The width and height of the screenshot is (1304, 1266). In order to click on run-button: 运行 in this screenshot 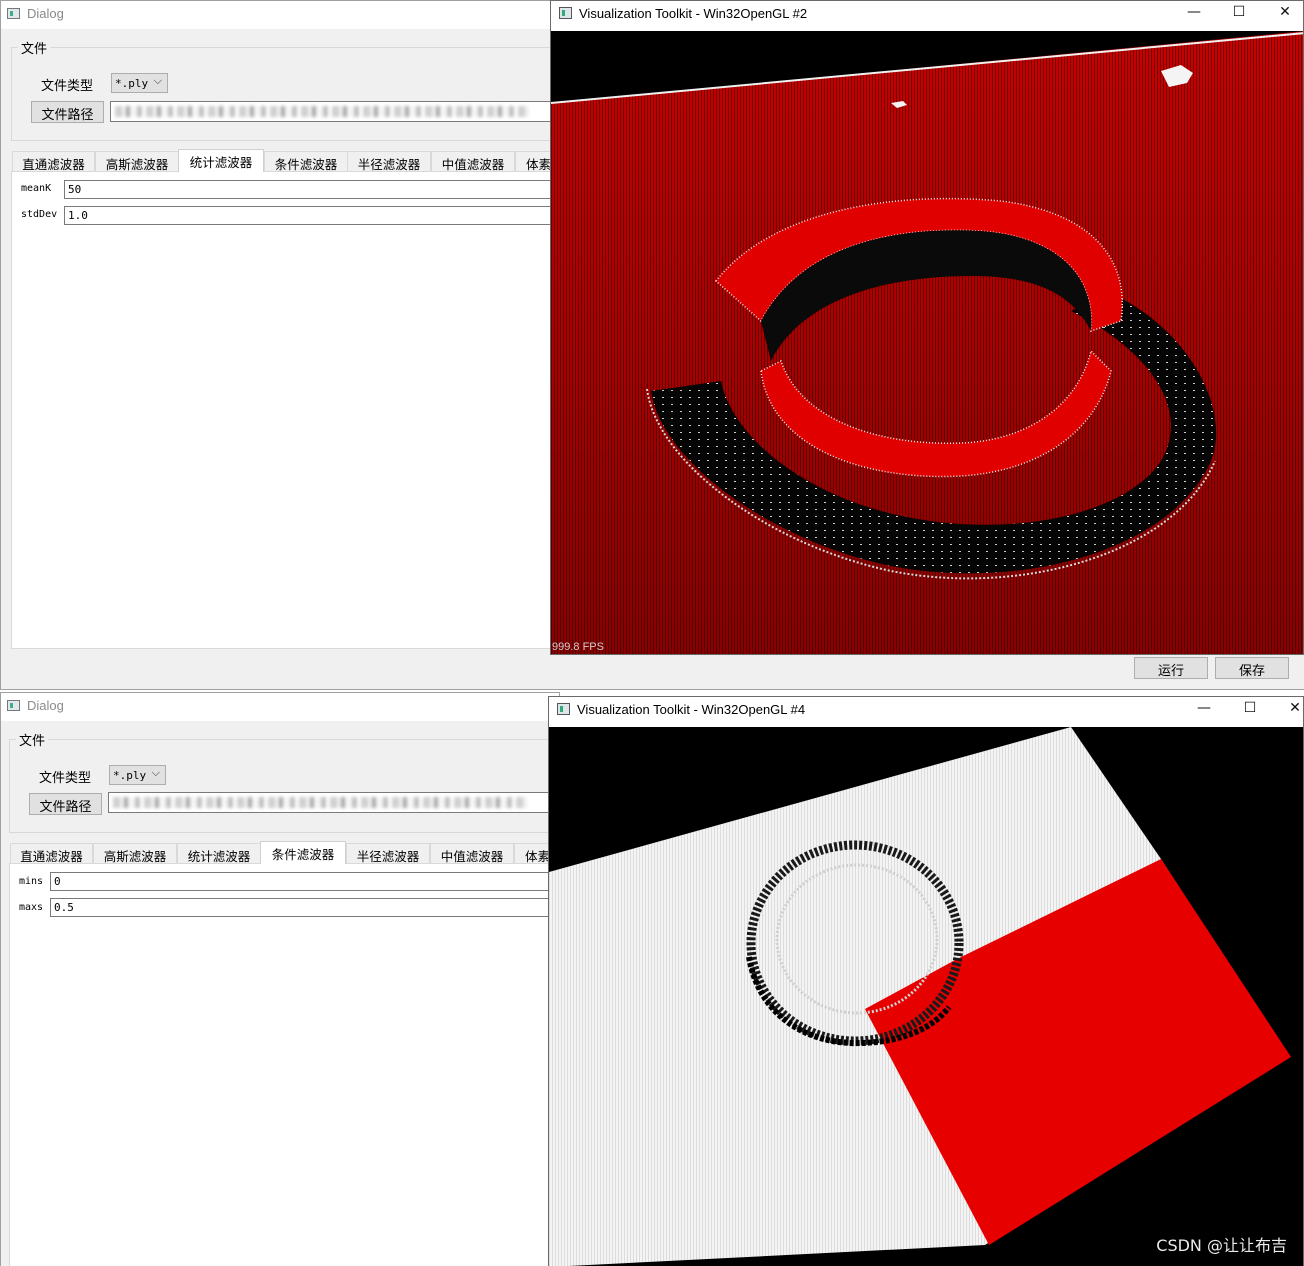, I will do `click(1171, 668)`.